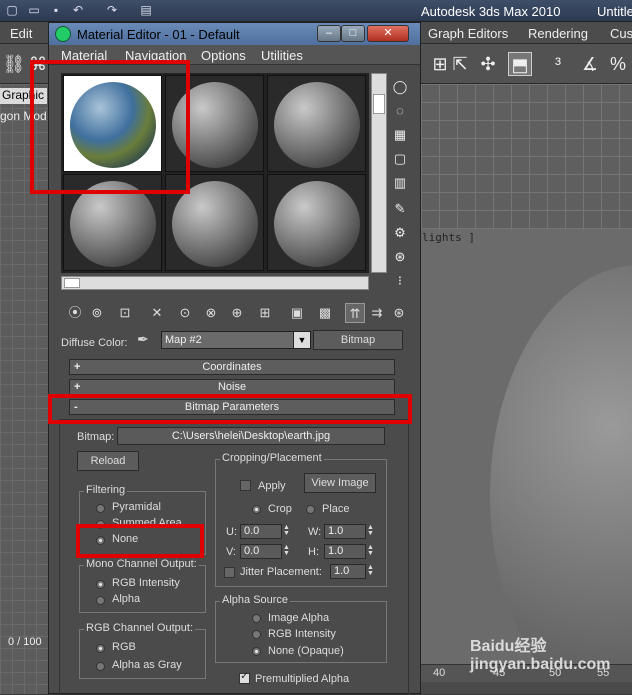 Image resolution: width=632 pixels, height=695 pixels. Describe the element at coordinates (282, 55) in the screenshot. I see `menu-utilities: Utilities` at that location.